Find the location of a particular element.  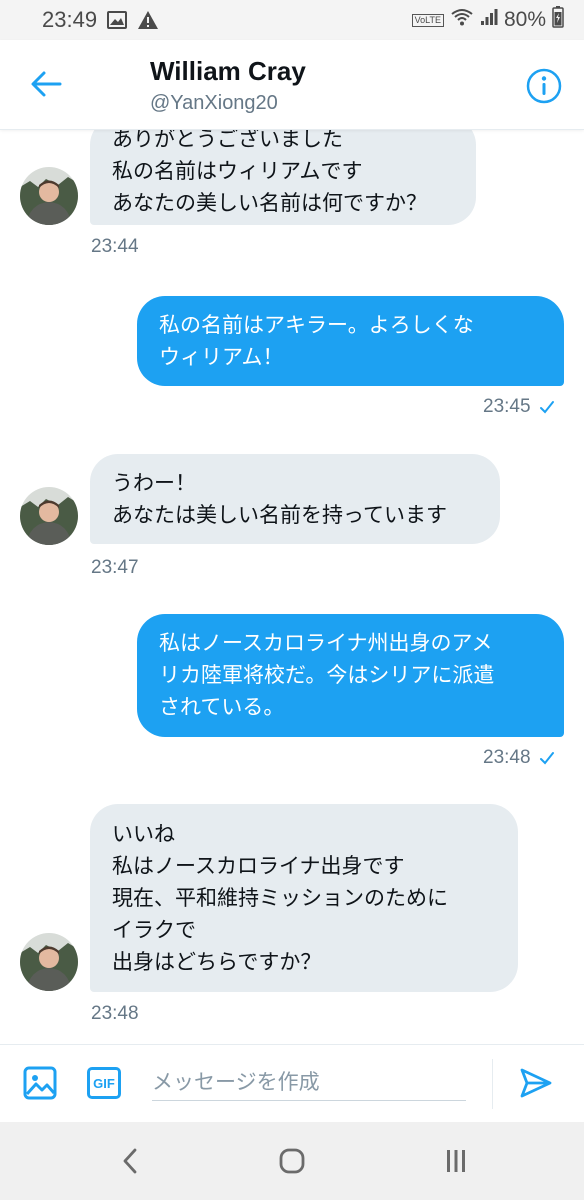

message-line: されている。 is located at coordinates (222, 707).